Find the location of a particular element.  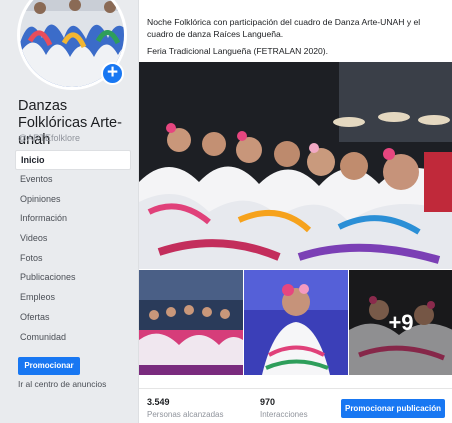

thumbnail-photo-dancer is located at coordinates (296, 322).